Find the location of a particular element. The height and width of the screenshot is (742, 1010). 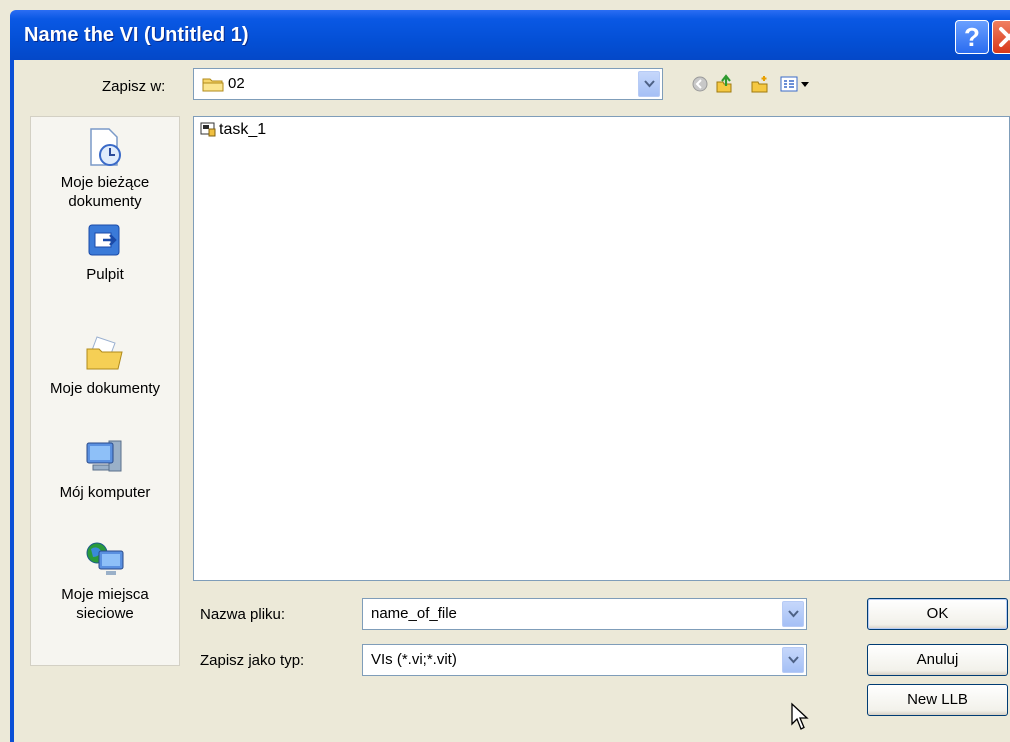

file-type-value: VIs (*.vi;*.vit) is located at coordinates (414, 659).